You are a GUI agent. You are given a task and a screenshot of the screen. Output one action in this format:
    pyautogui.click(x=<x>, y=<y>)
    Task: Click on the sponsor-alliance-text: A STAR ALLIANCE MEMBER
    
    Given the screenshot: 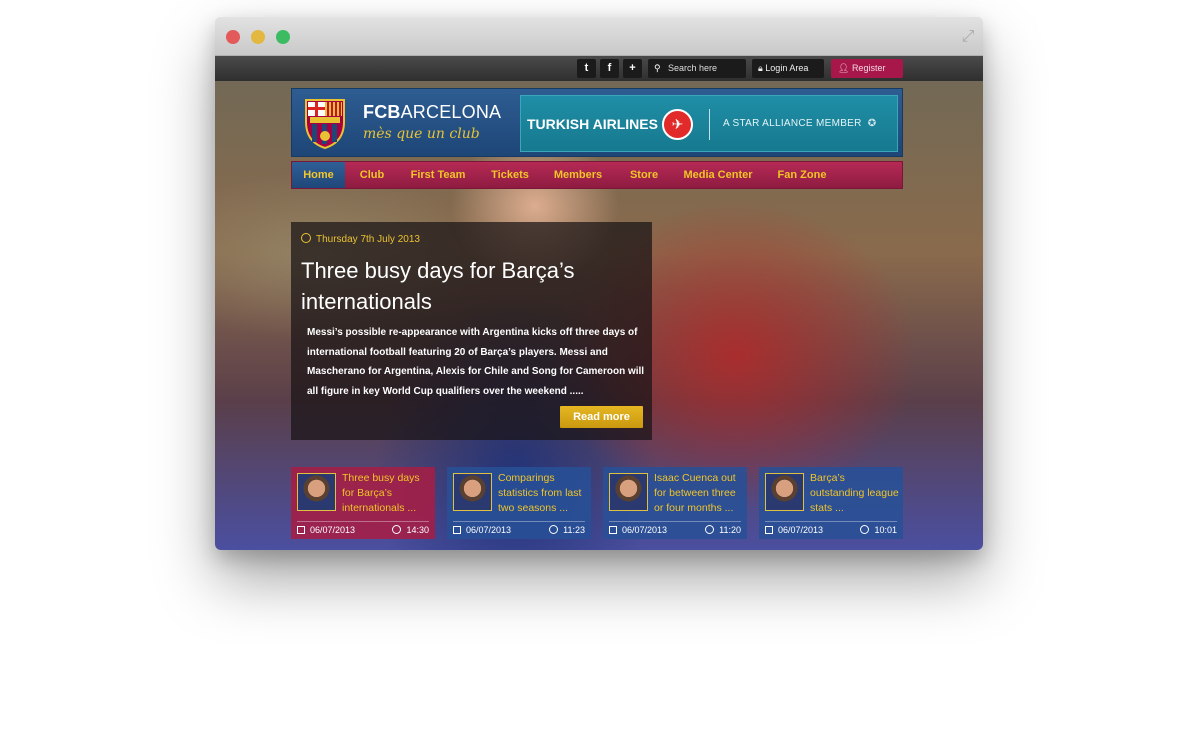 What is the action you would take?
    pyautogui.click(x=792, y=123)
    